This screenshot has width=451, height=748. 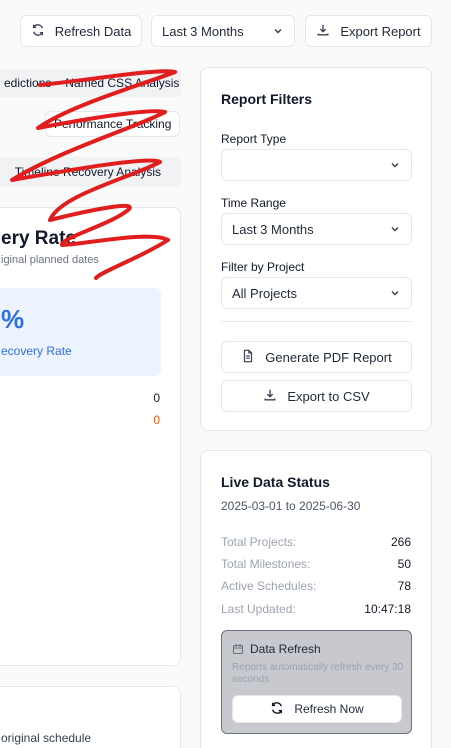 What do you see at coordinates (36, 351) in the screenshot?
I see `recovery-rate-stat-label: ecovery Rate` at bounding box center [36, 351].